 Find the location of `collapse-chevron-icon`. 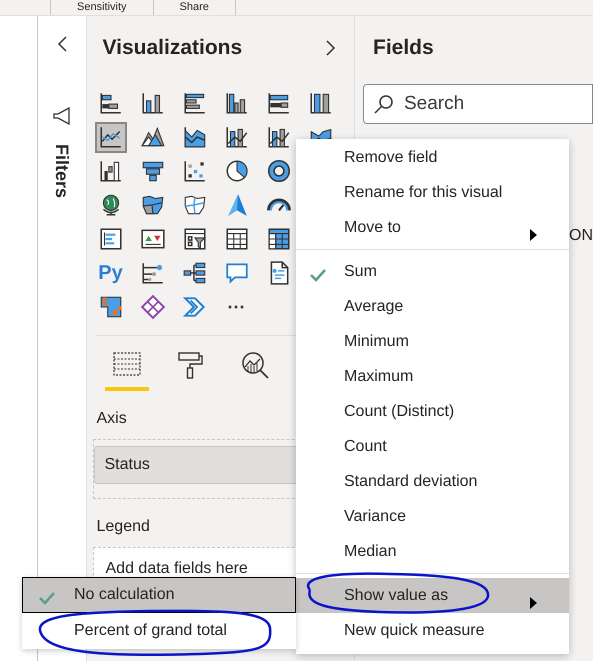

collapse-chevron-icon is located at coordinates (62, 43).